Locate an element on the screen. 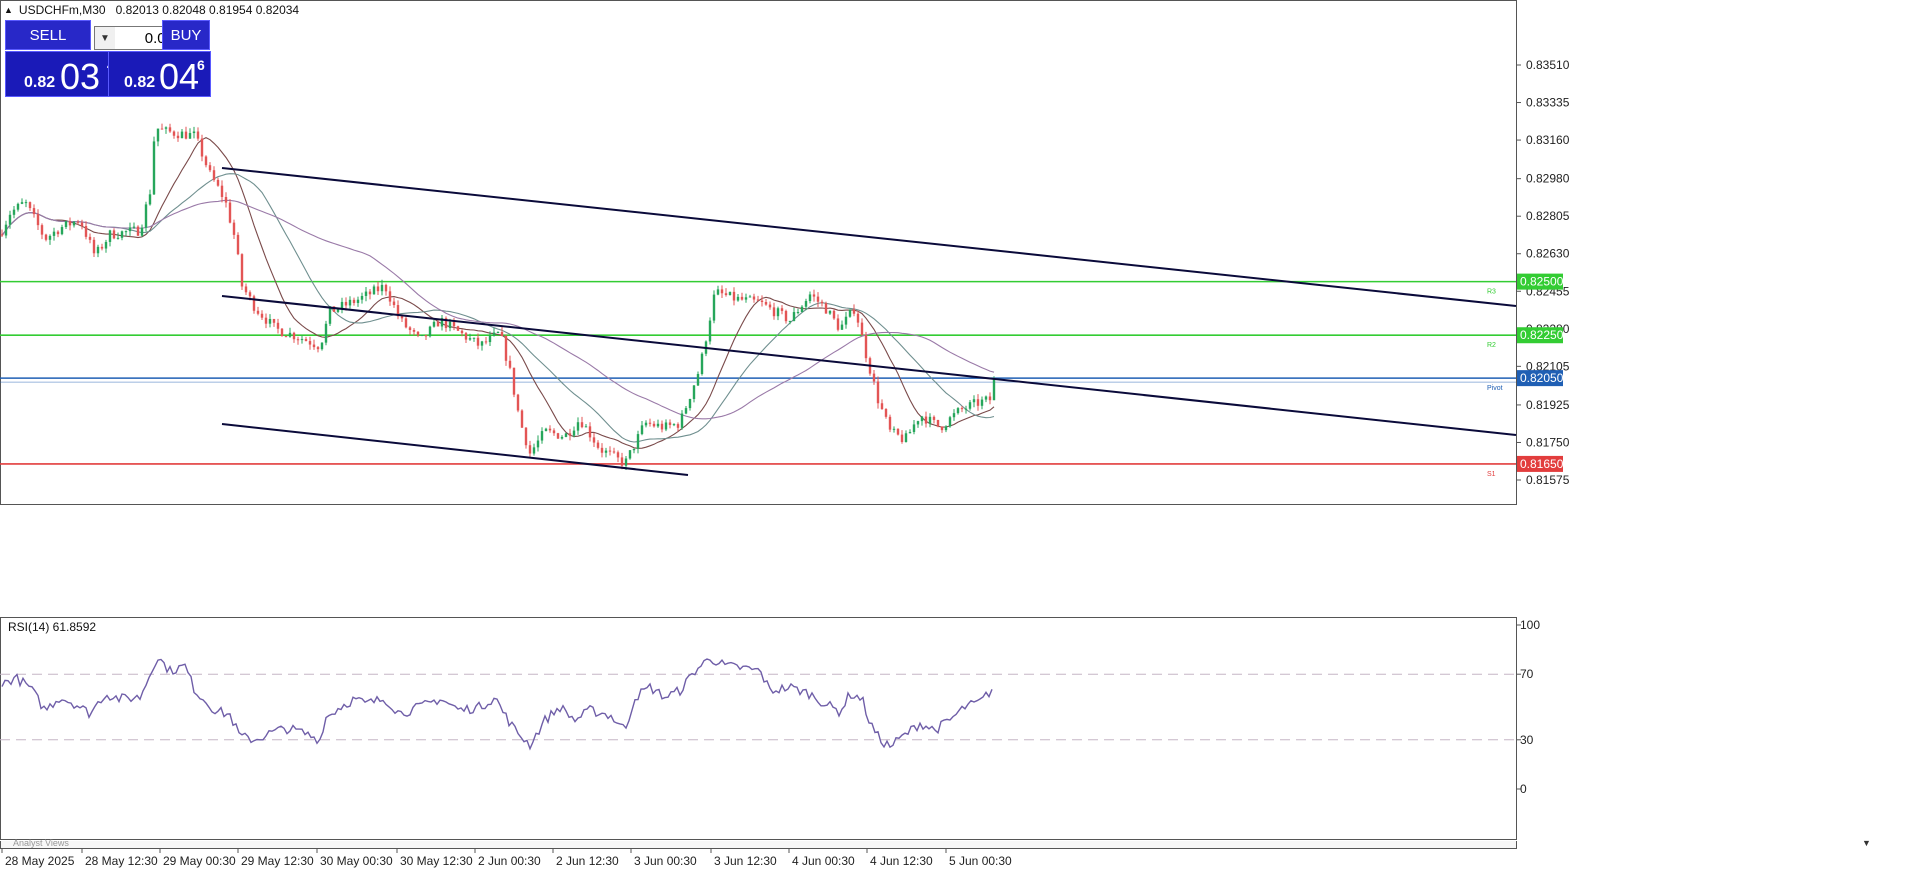 Image resolution: width=1916 pixels, height=874 pixels. level-pivot-tag: Pivot is located at coordinates (1495, 388).